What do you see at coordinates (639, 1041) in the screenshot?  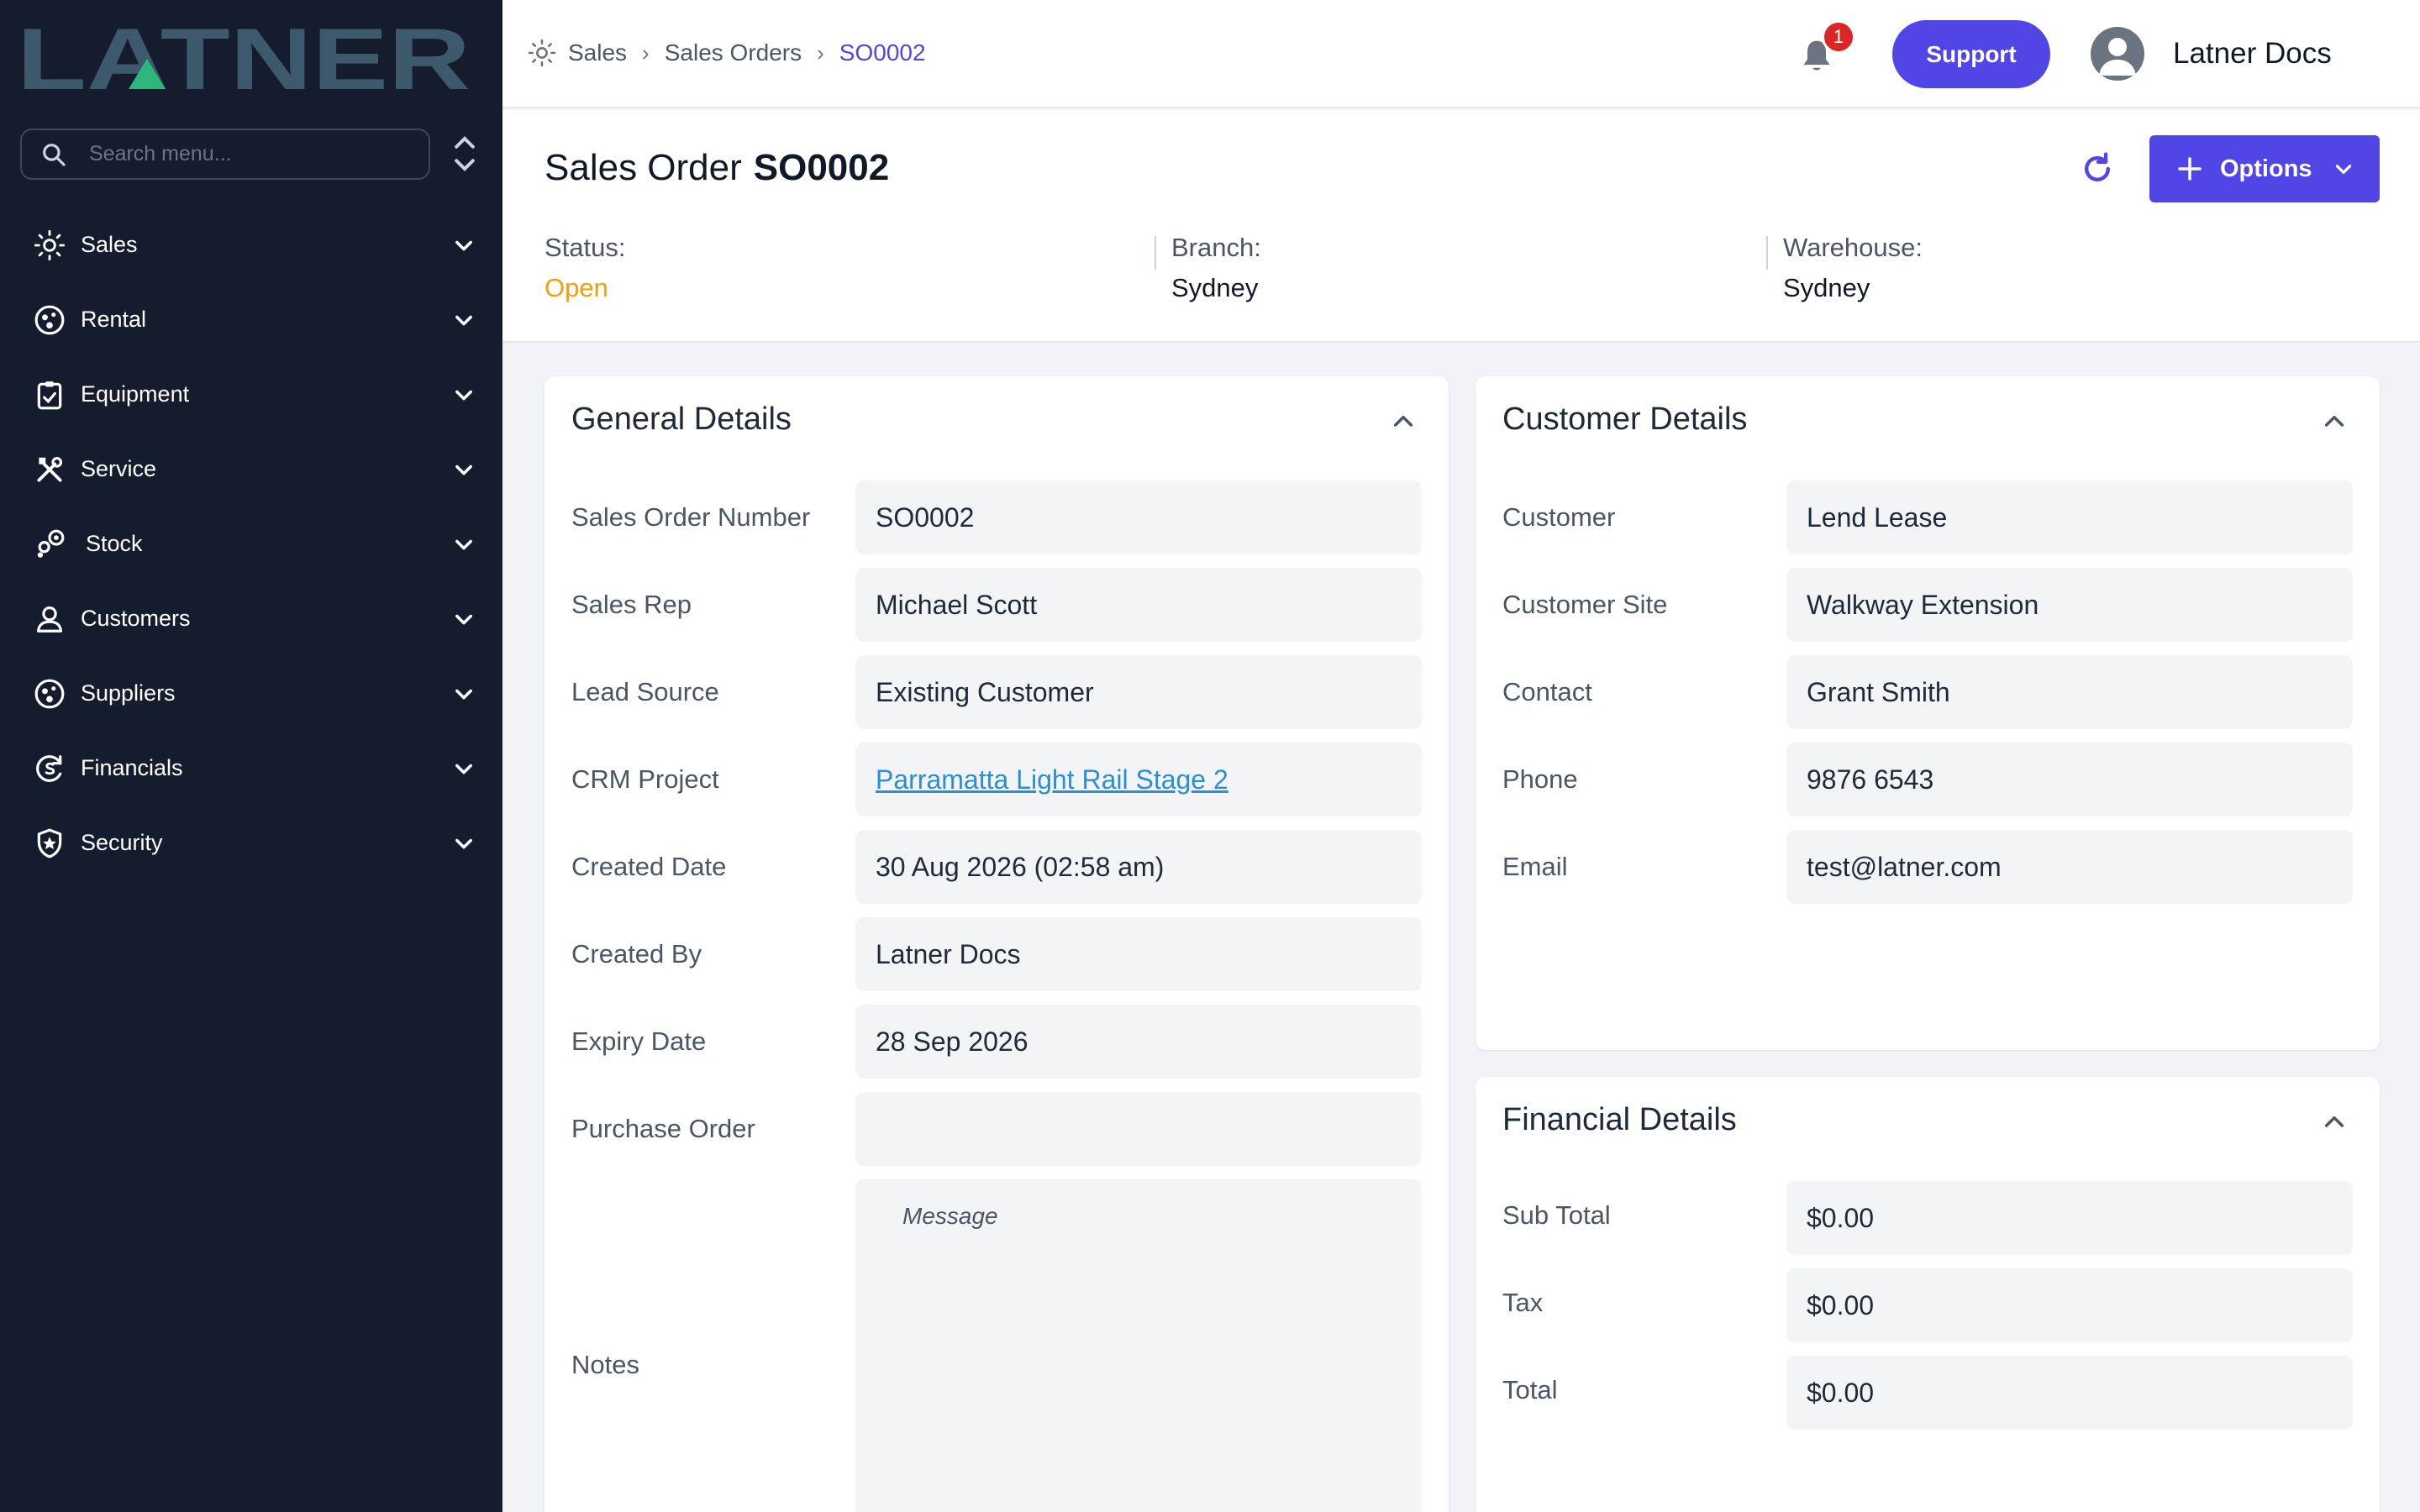 I see `field-label: Expiry Date` at bounding box center [639, 1041].